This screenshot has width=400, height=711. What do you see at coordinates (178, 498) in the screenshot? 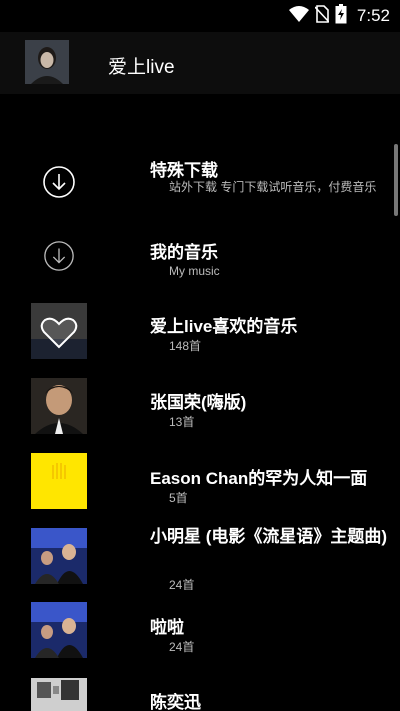
I see `list-item-subtitle: 5首` at bounding box center [178, 498].